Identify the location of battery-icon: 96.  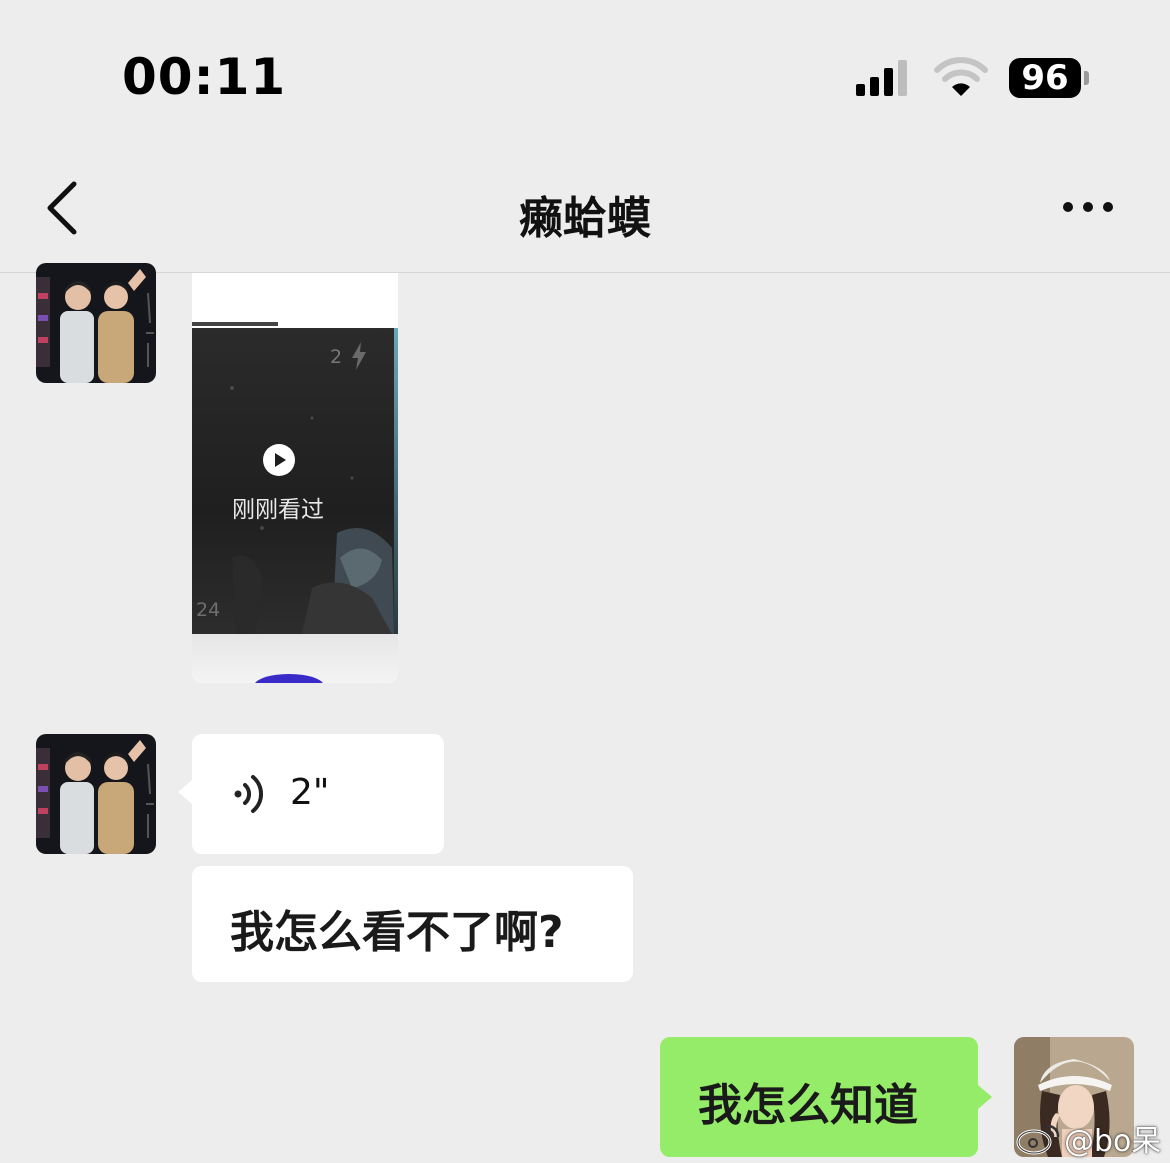
(1049, 78).